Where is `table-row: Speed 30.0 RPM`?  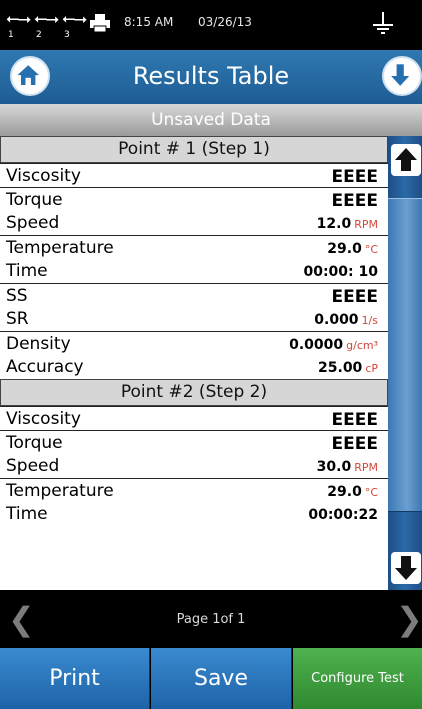
table-row: Speed 30.0 RPM is located at coordinates (194, 466).